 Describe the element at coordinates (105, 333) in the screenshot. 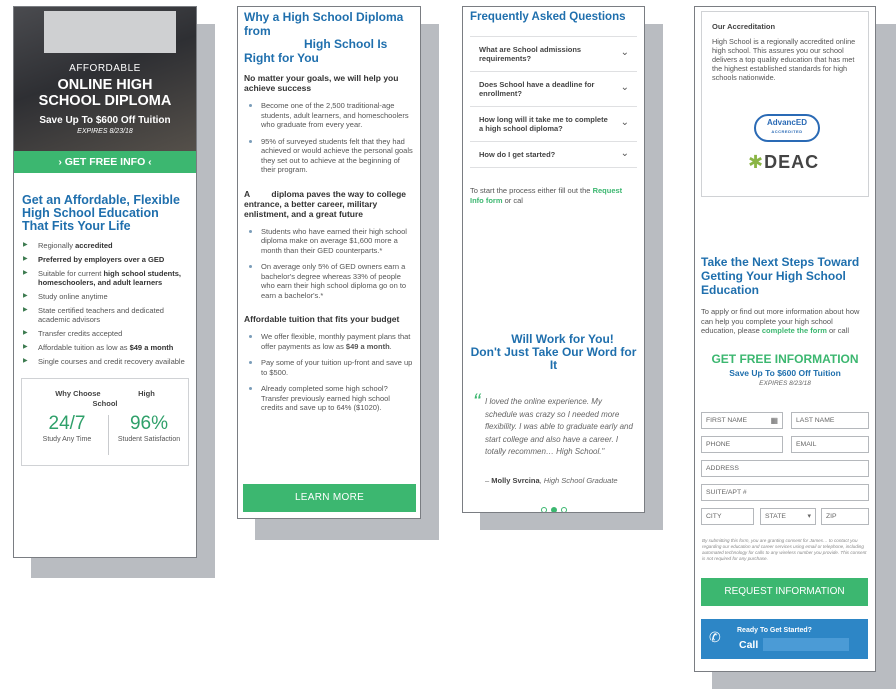

I see `benefit-item: Transfer credits accepted` at that location.